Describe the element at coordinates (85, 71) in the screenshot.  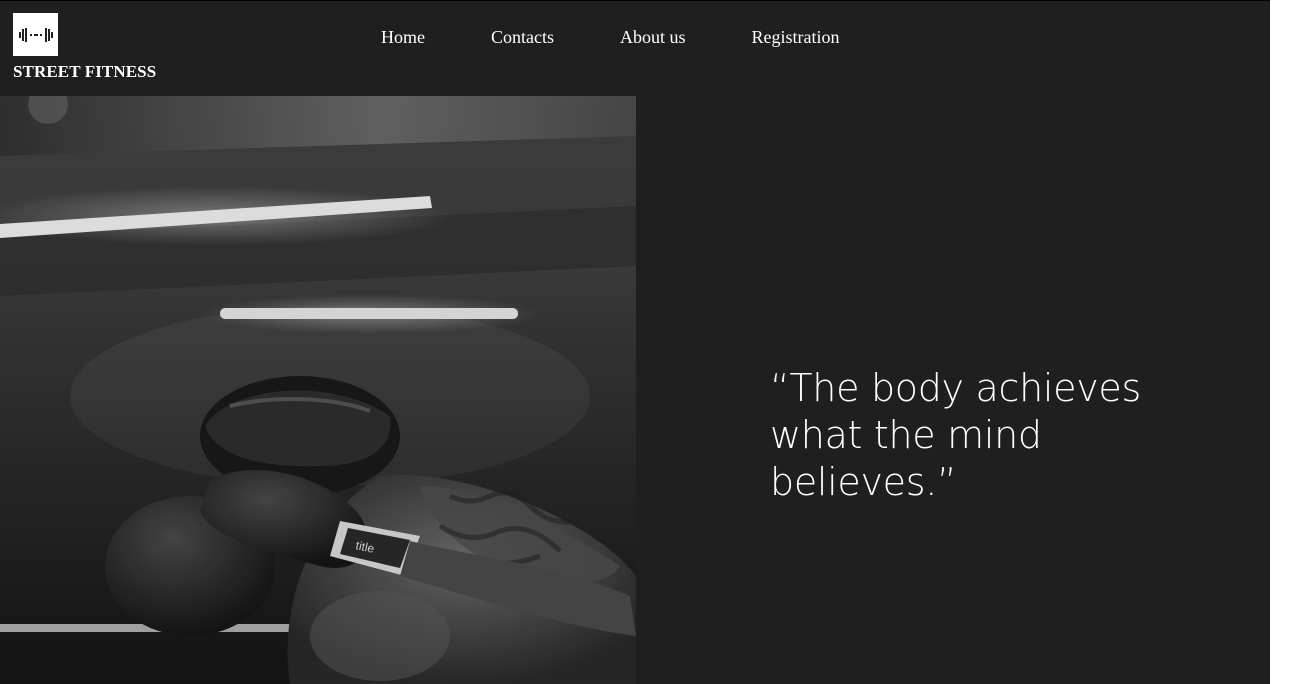
I see `brand-name: STREET FITNESS` at that location.